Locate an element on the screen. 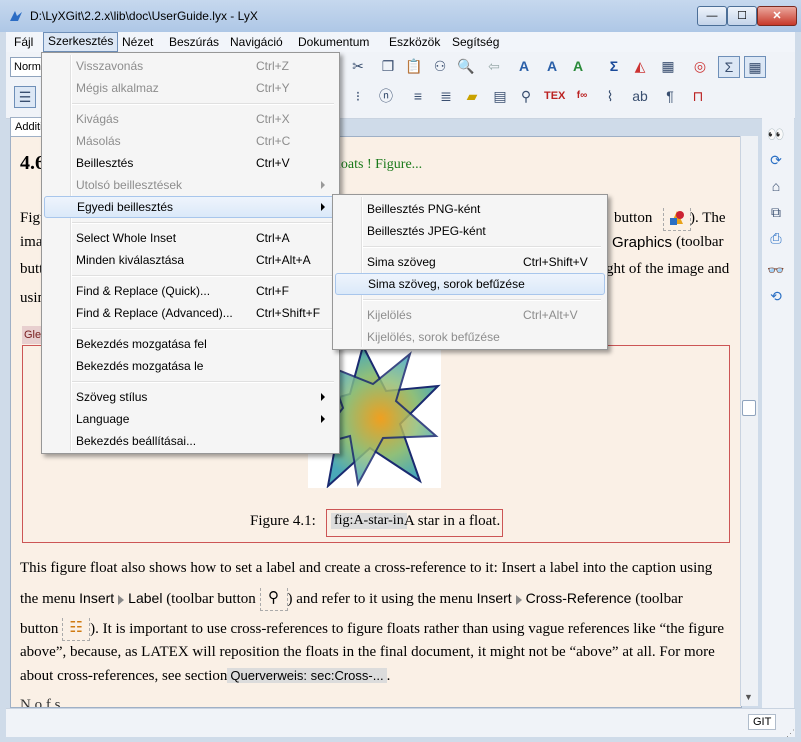  menu-help: Segítség is located at coordinates (475, 42).